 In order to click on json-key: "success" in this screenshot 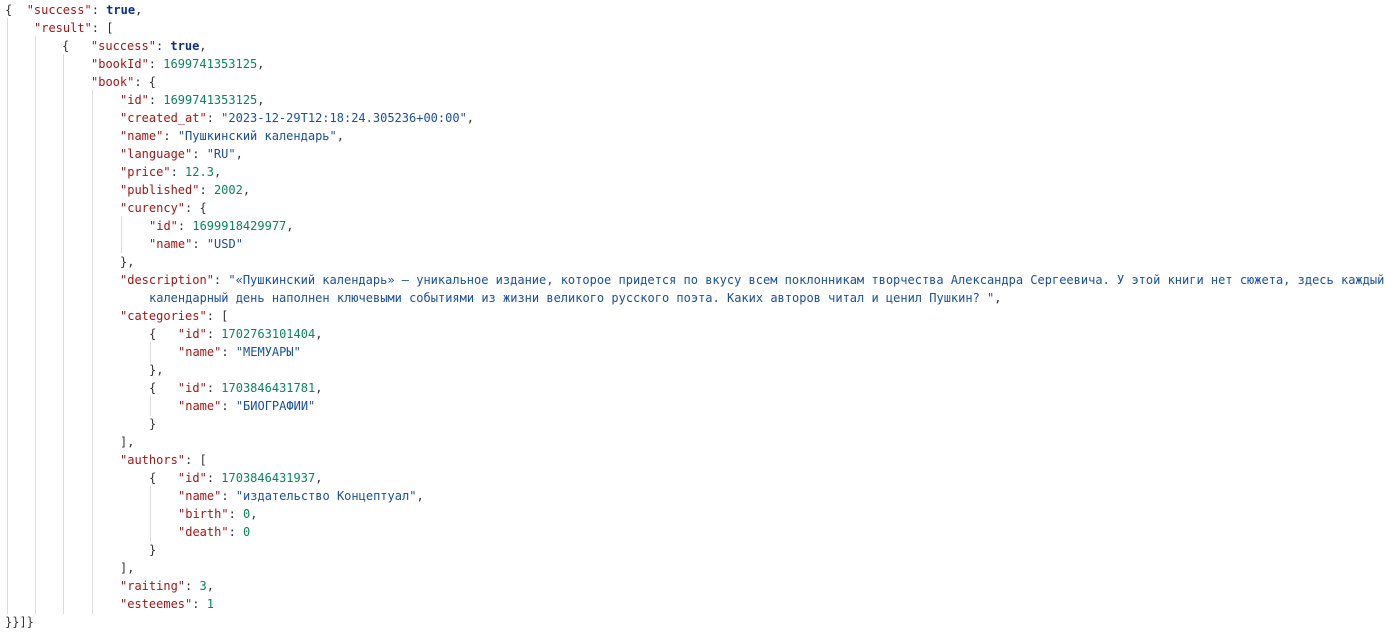, I will do `click(59, 10)`.